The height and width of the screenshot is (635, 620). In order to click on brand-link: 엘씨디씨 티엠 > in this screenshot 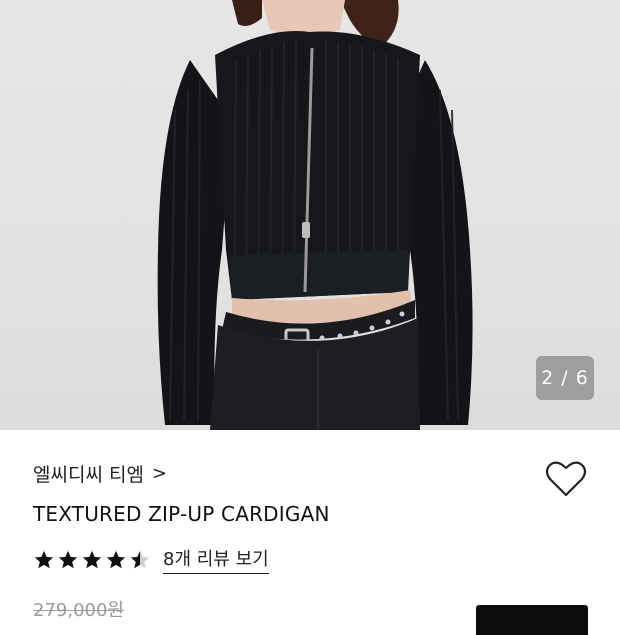, I will do `click(100, 473)`.